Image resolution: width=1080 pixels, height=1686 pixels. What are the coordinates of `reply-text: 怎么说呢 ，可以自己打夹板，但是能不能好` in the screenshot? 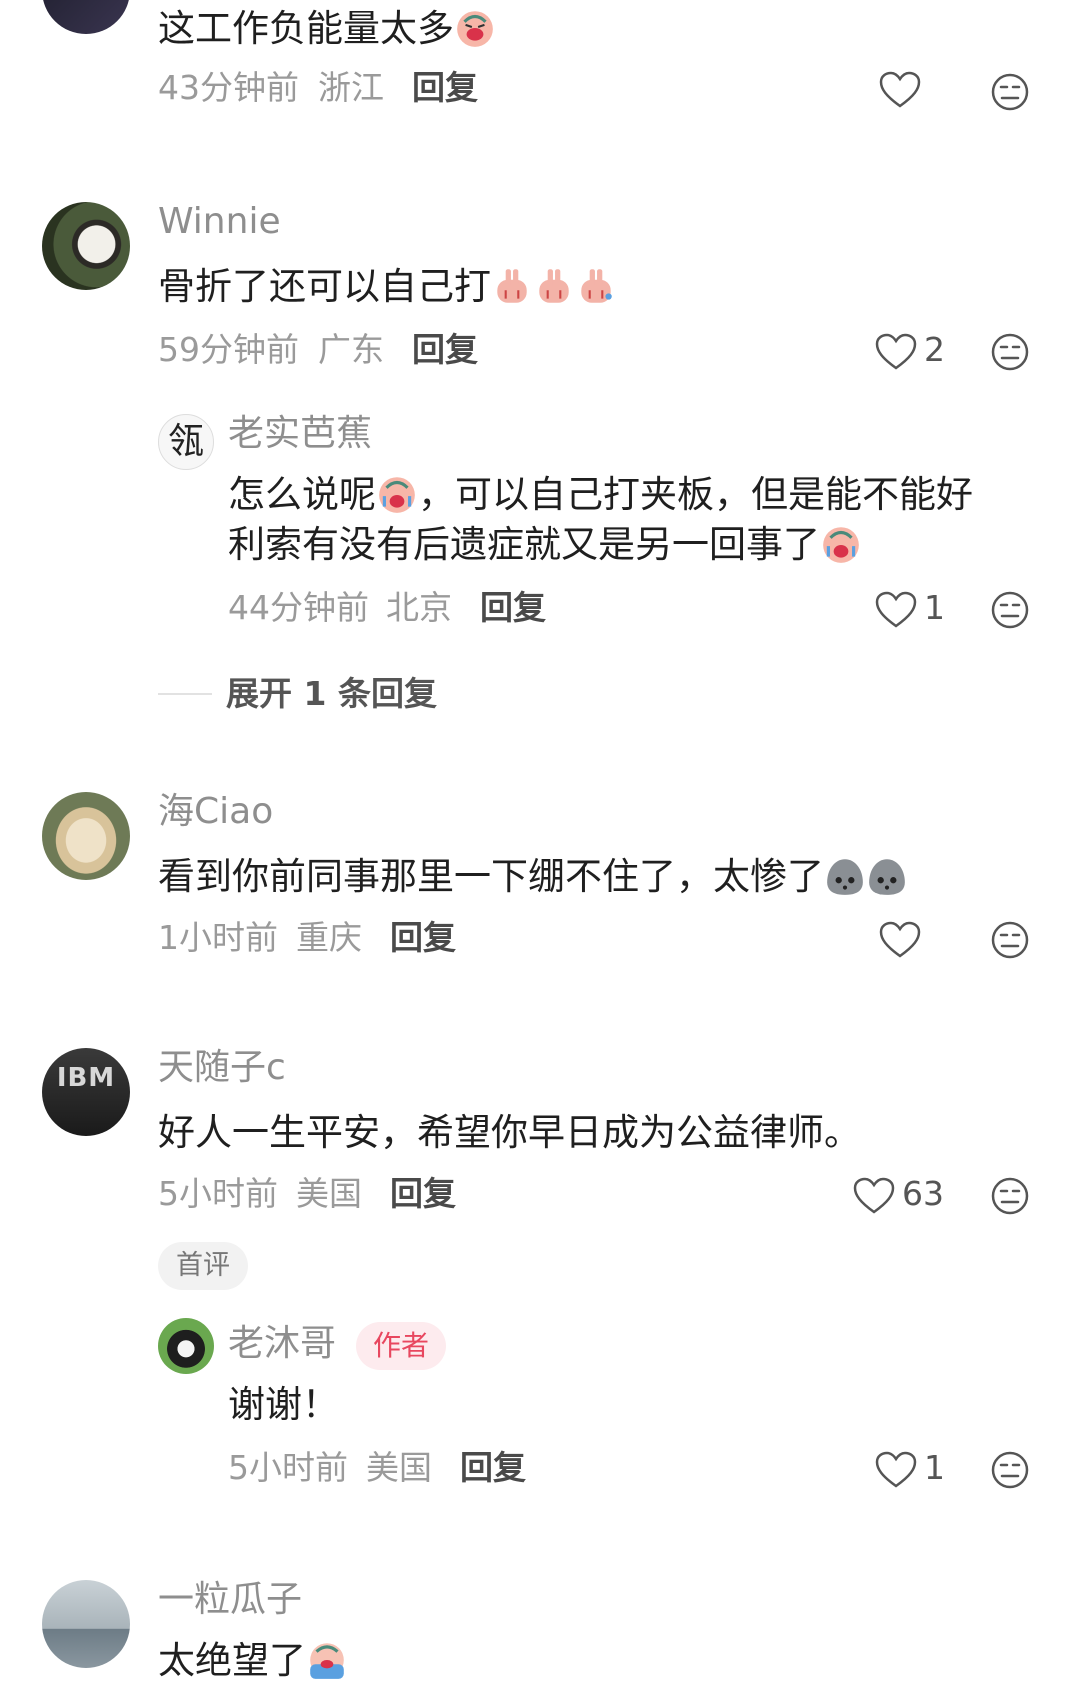 It's located at (600, 495).